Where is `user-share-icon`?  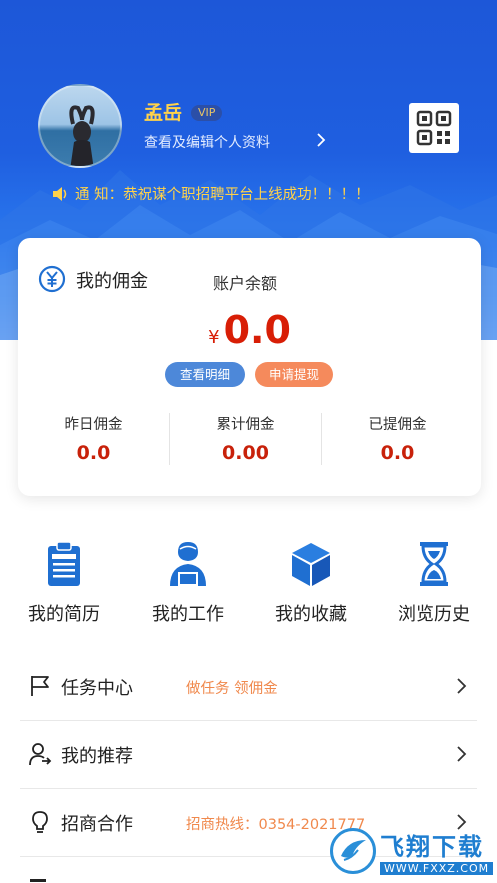
user-share-icon is located at coordinates (40, 754).